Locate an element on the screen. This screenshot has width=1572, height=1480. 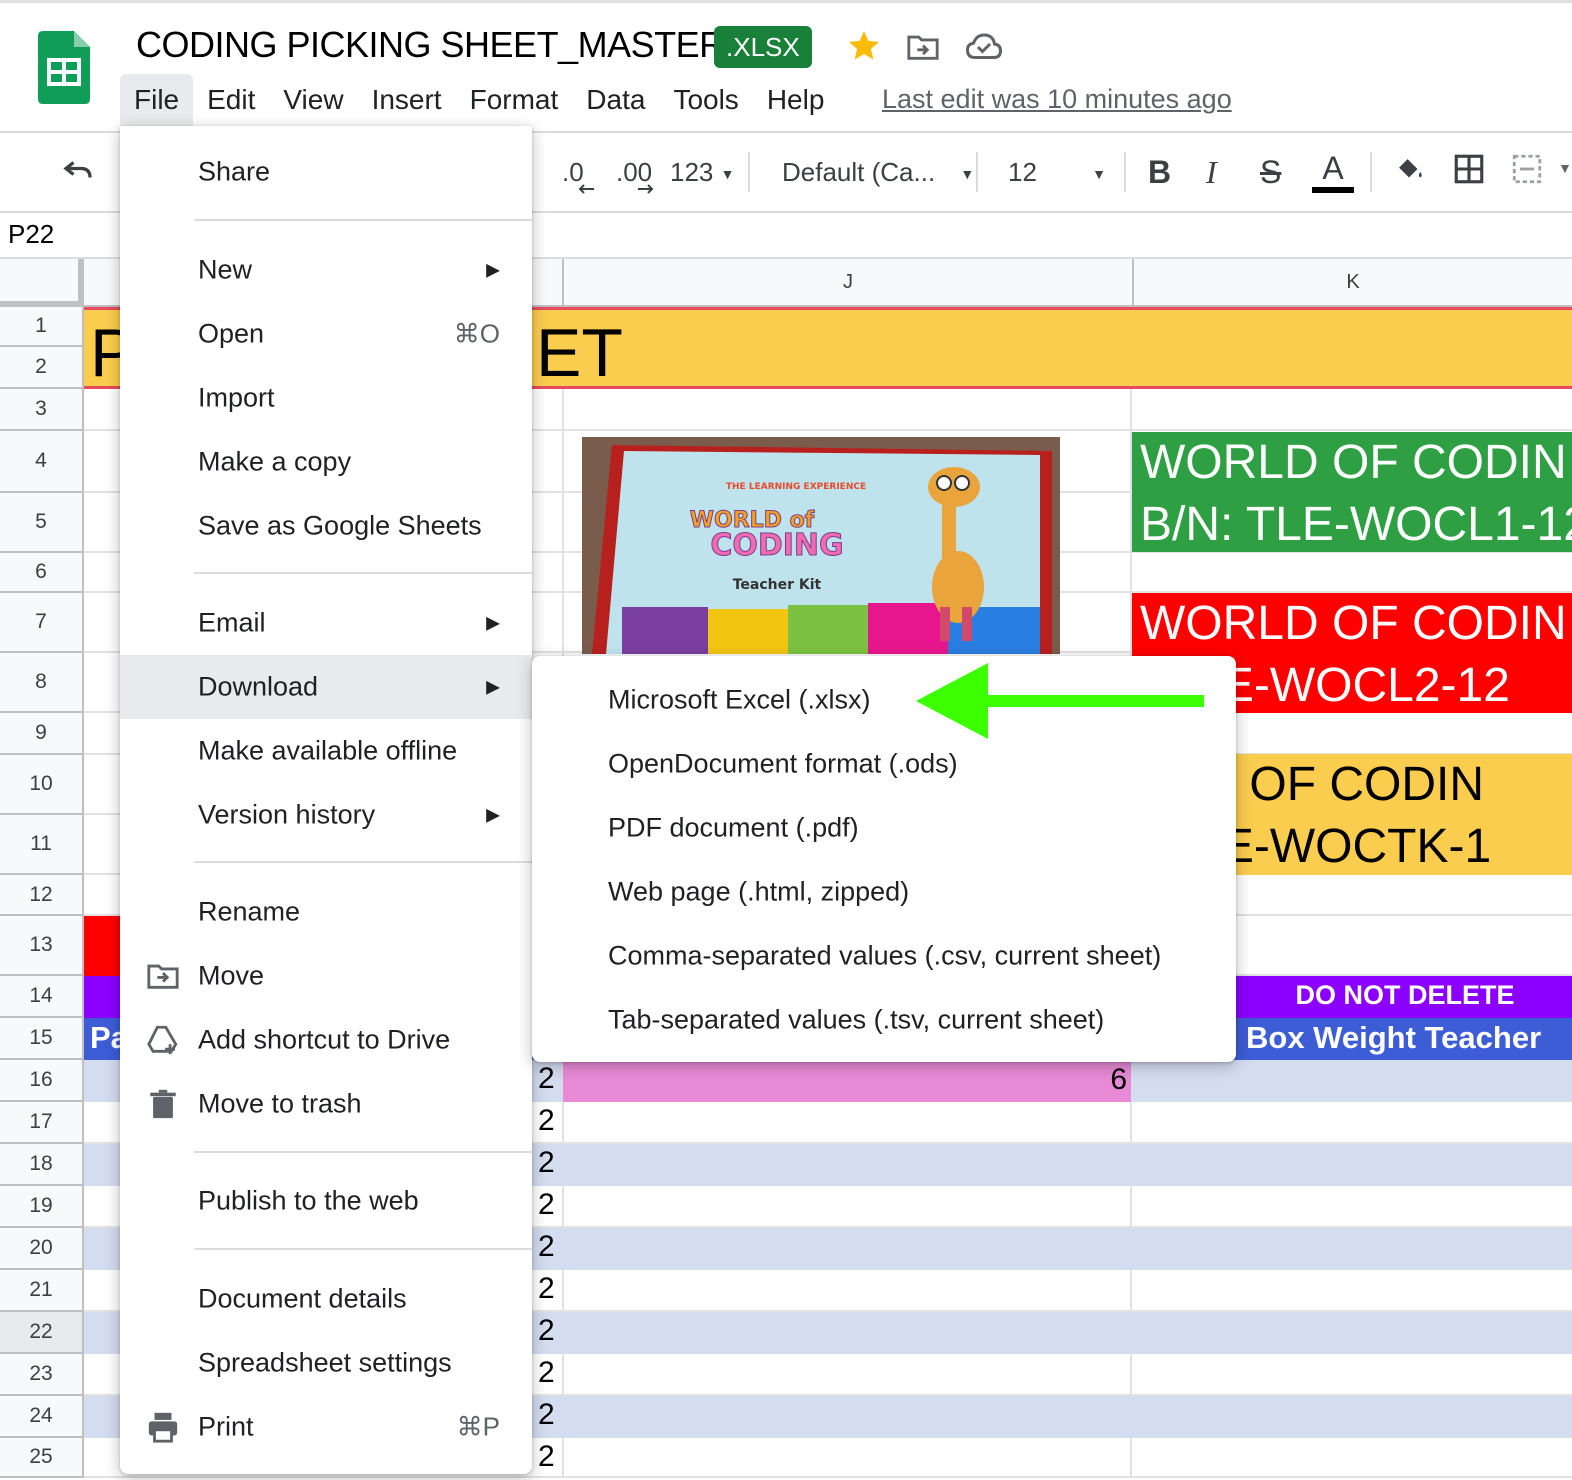
menu-item-label: Spreadsheet settings is located at coordinates (325, 1362).